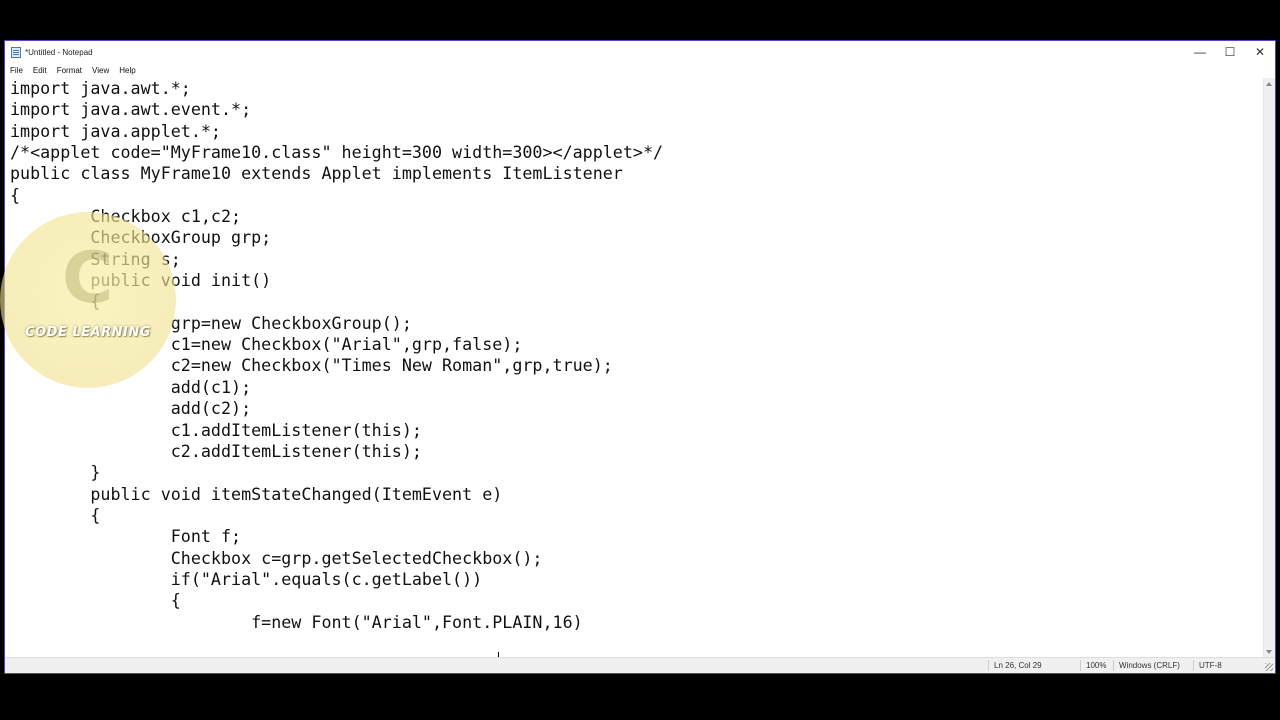 This screenshot has width=1280, height=720. What do you see at coordinates (246, 578) in the screenshot?
I see `code-line: if("Arial".equals(c.getLabel())` at bounding box center [246, 578].